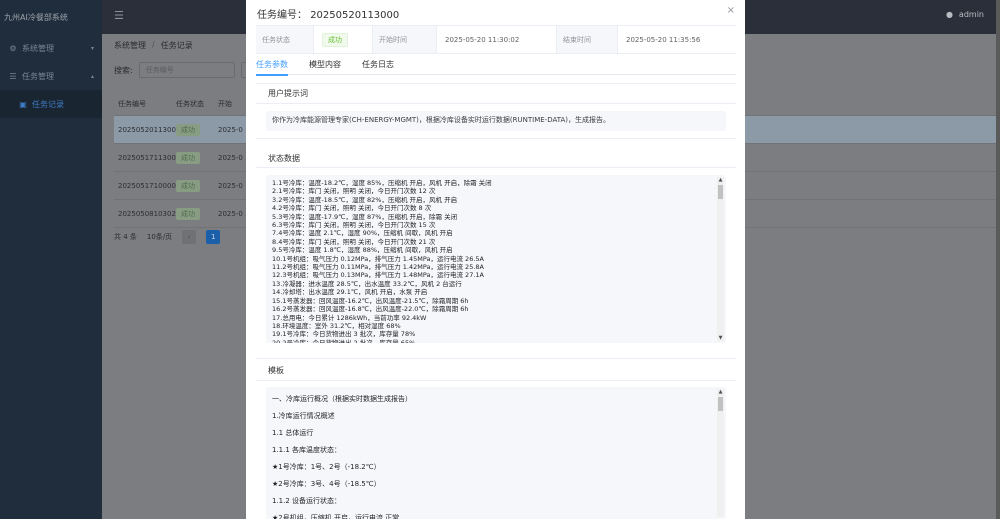 This screenshot has height=519, width=1000. Describe the element at coordinates (38, 48) in the screenshot. I see `sidebar-item-label: 系统管理` at that location.